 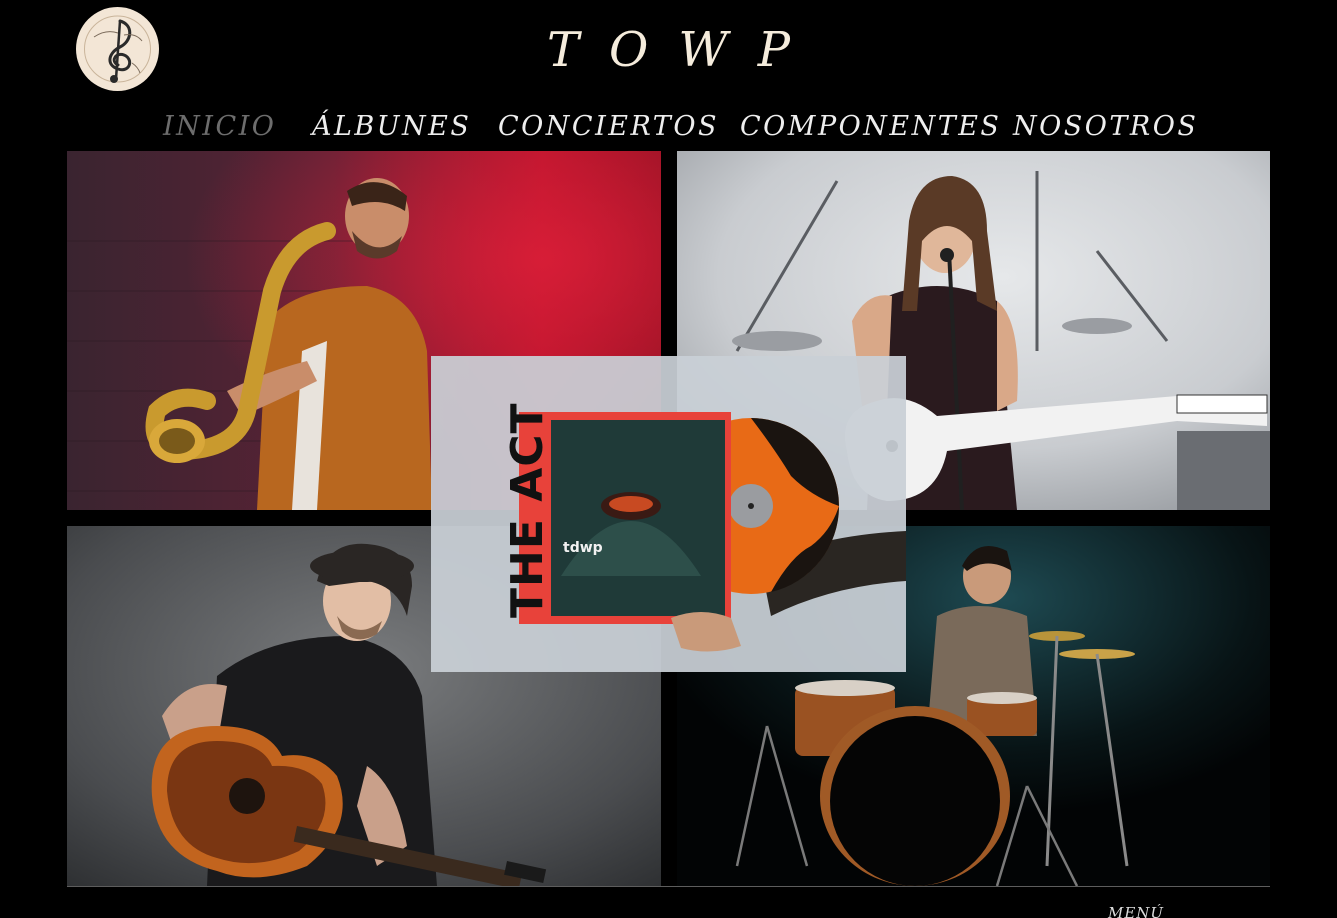 What do you see at coordinates (583, 548) in the screenshot?
I see `album-cover-band: tdwp` at bounding box center [583, 548].